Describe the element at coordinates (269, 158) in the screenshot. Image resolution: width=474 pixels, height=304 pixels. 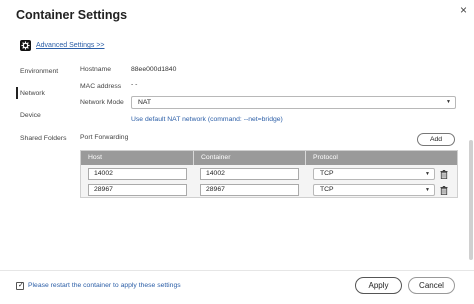
I see `table-header: Host Container Protocol` at that location.